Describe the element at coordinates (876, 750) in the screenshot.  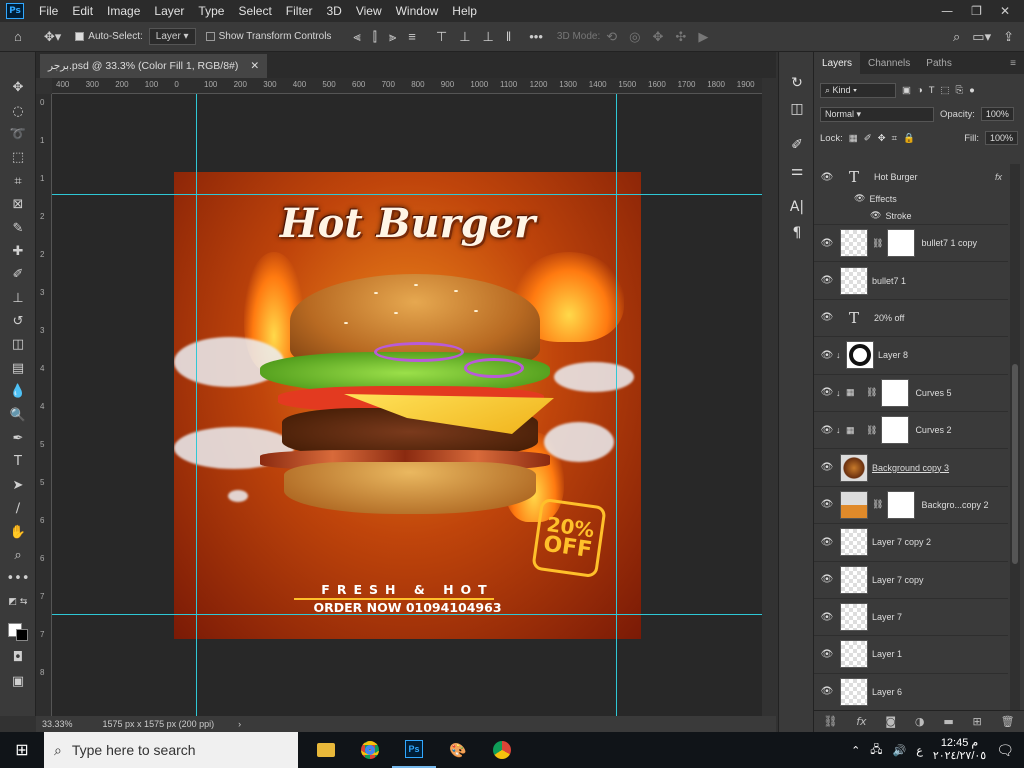
I see `network-icon: 🖧` at that location.